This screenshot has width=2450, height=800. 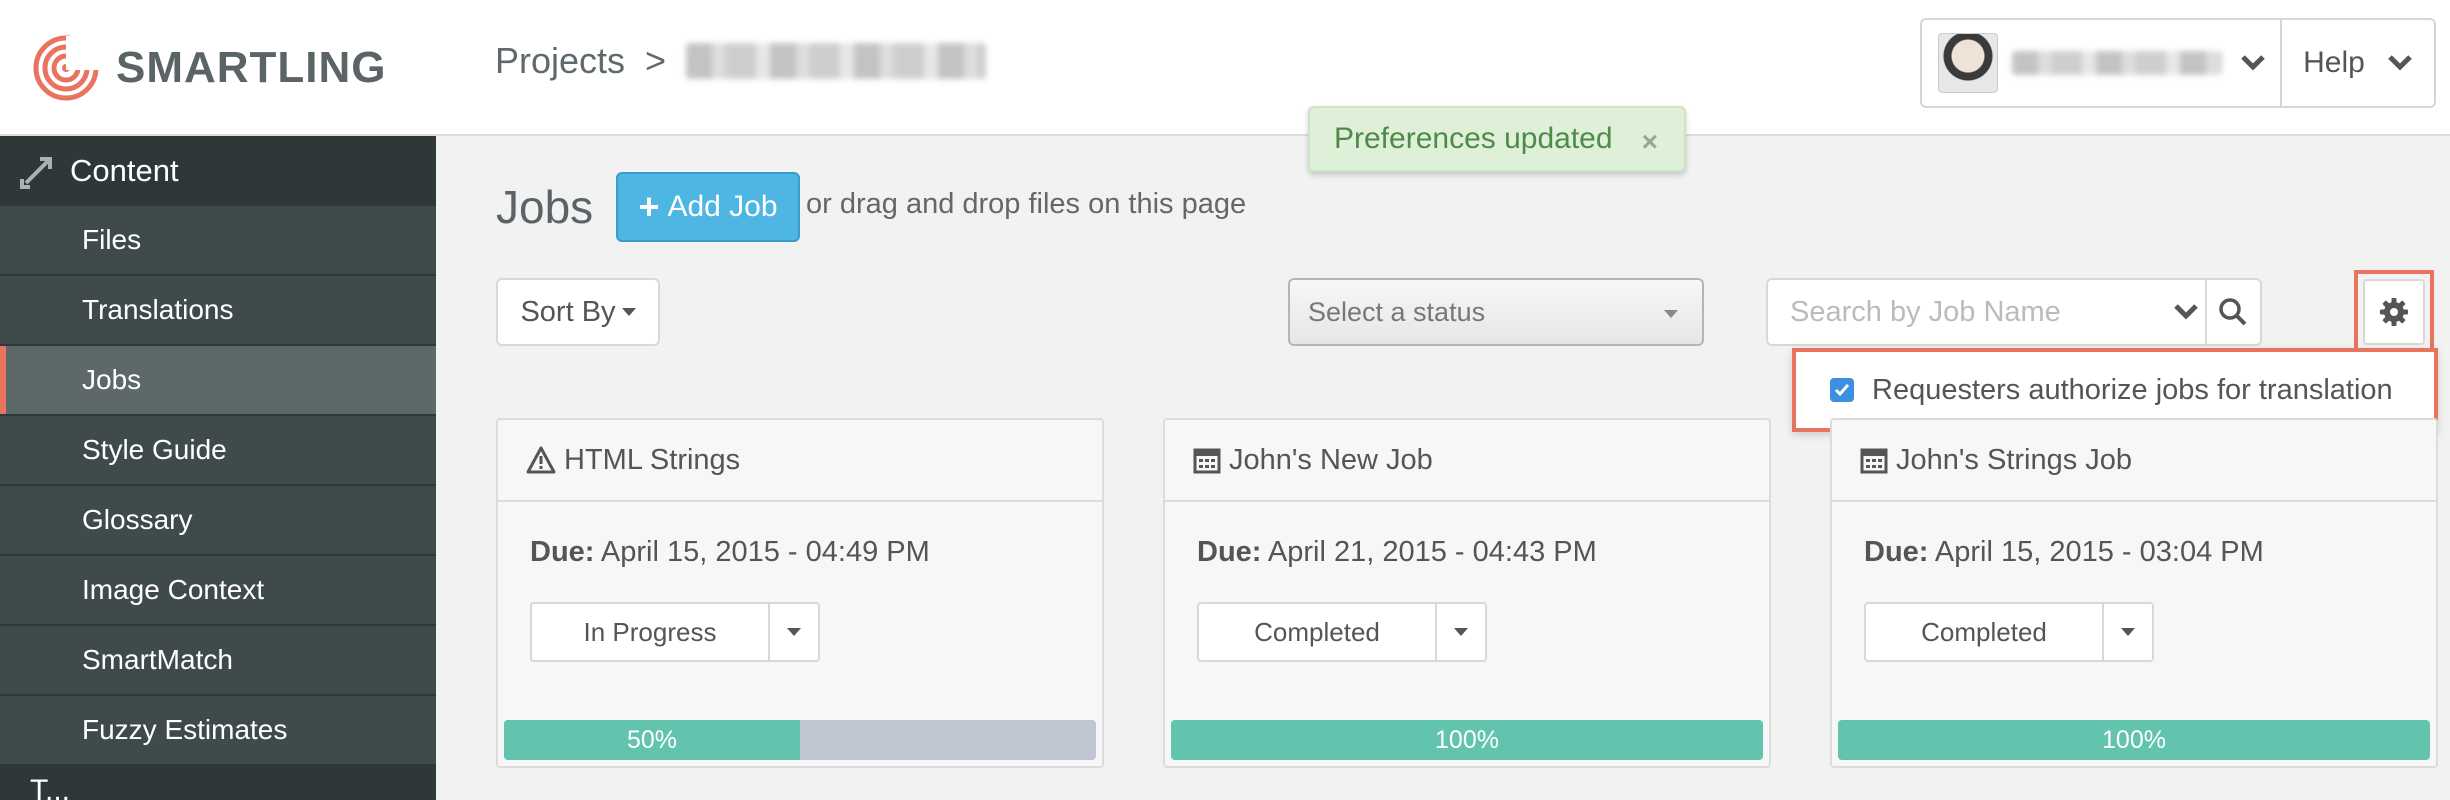 I want to click on warning-icon, so click(x=541, y=460).